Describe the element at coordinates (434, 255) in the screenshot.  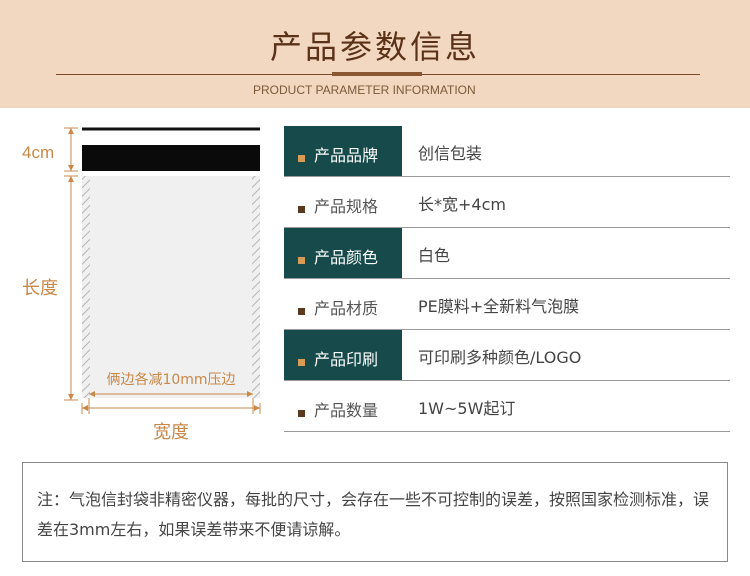
I see `param-value: 白色` at that location.